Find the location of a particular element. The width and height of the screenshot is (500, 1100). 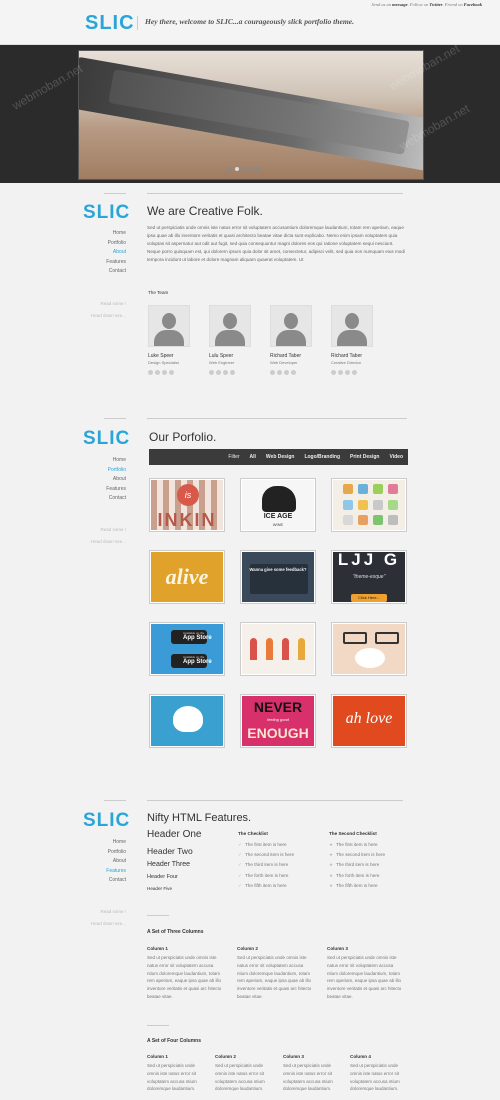

social-icons is located at coordinates (169, 372).